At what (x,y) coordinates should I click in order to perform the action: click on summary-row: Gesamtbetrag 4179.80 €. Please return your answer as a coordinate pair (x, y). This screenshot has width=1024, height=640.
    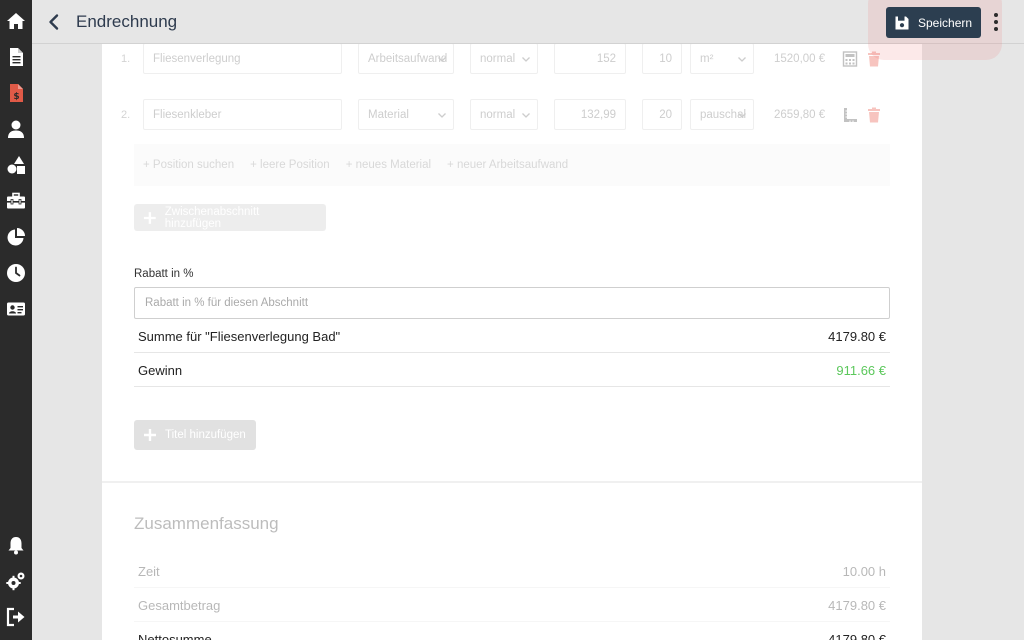
    Looking at the image, I should click on (512, 605).